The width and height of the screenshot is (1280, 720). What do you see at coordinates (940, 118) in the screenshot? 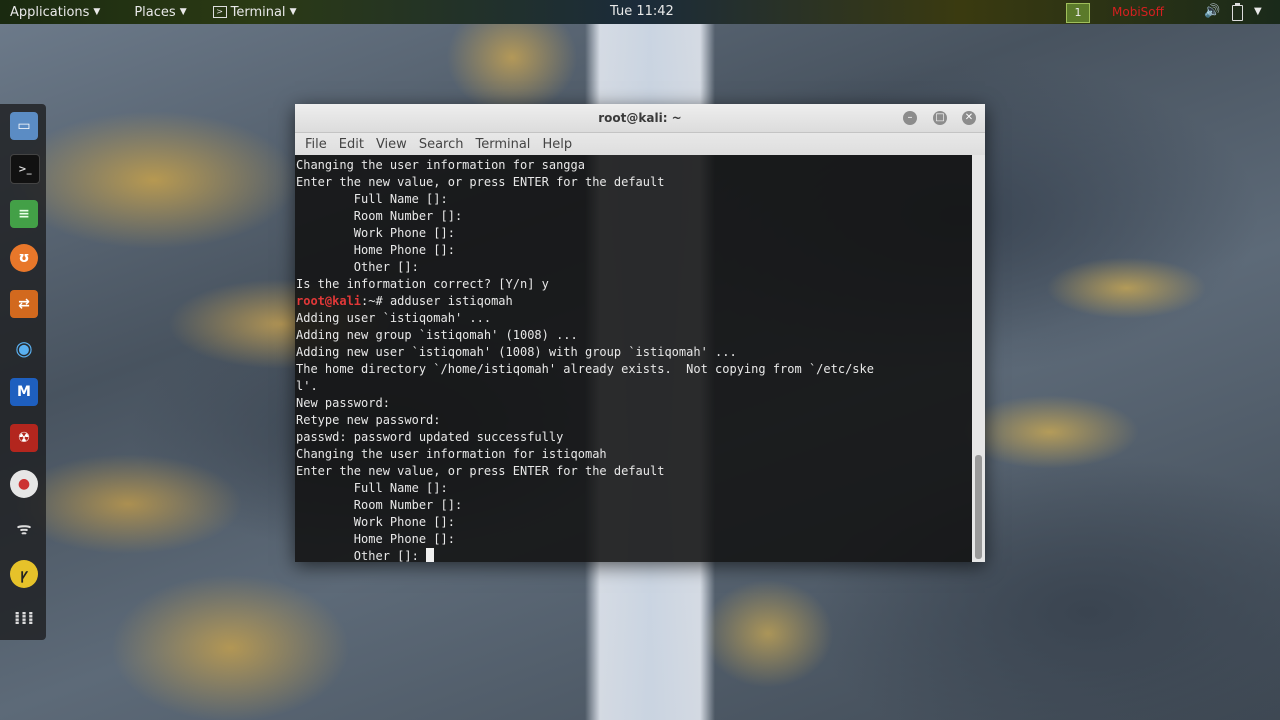
I see `maximize-icon: □` at bounding box center [940, 118].